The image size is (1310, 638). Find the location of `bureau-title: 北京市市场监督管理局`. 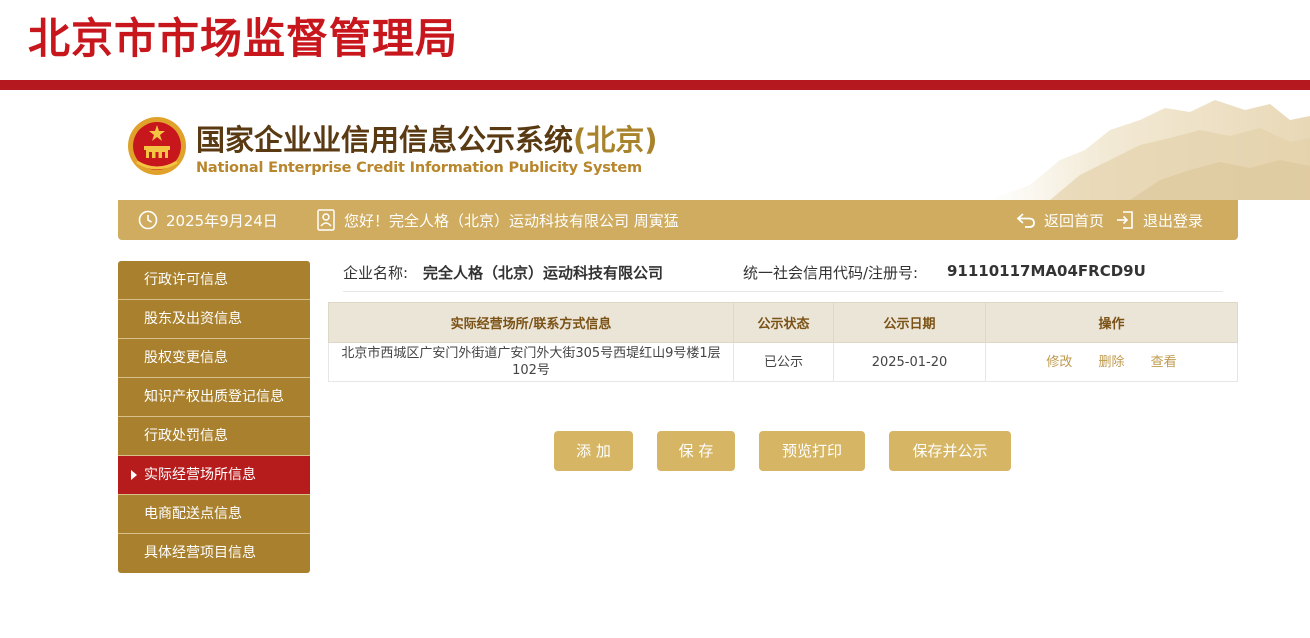

bureau-title: 北京市市场监督管理局 is located at coordinates (243, 38).